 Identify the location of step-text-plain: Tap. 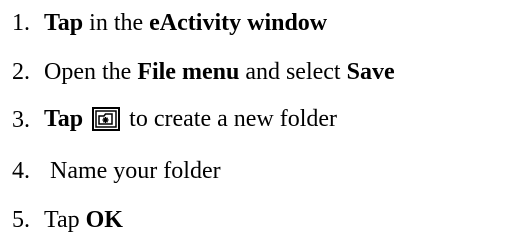
(65, 220).